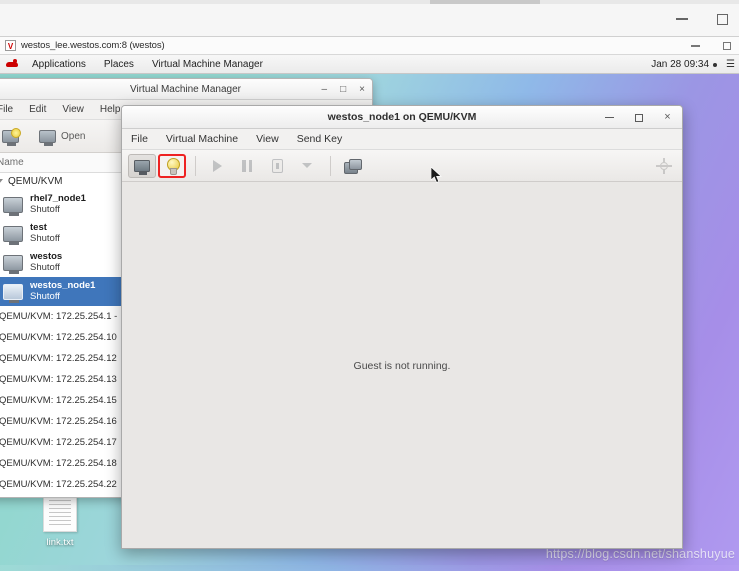 The height and width of the screenshot is (571, 739). What do you see at coordinates (47, 137) in the screenshot?
I see `open-vm-icon` at bounding box center [47, 137].